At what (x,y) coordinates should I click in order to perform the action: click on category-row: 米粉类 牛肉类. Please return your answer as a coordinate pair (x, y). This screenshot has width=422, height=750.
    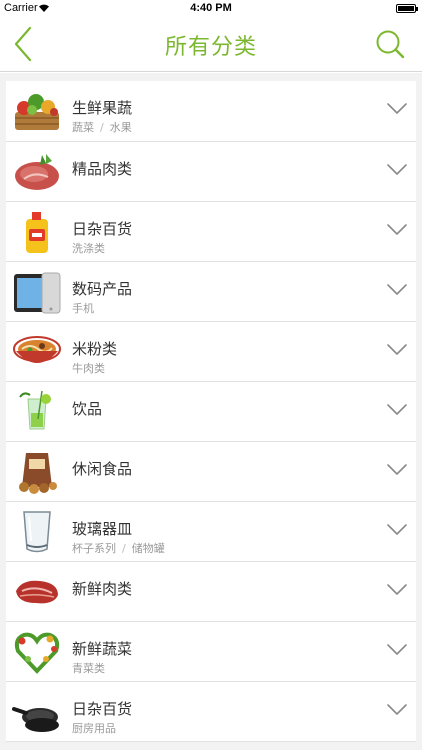
    Looking at the image, I should click on (211, 352).